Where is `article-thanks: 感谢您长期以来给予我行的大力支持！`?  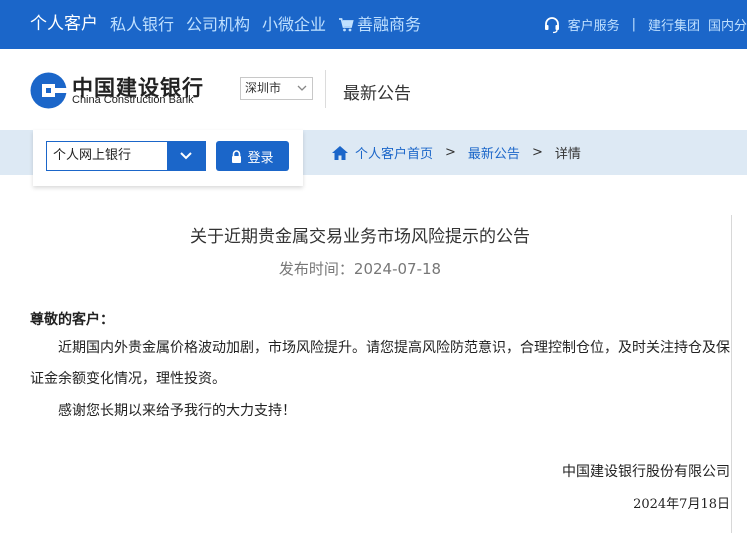
article-thanks: 感谢您长期以来给予我行的大力支持！ is located at coordinates (177, 411).